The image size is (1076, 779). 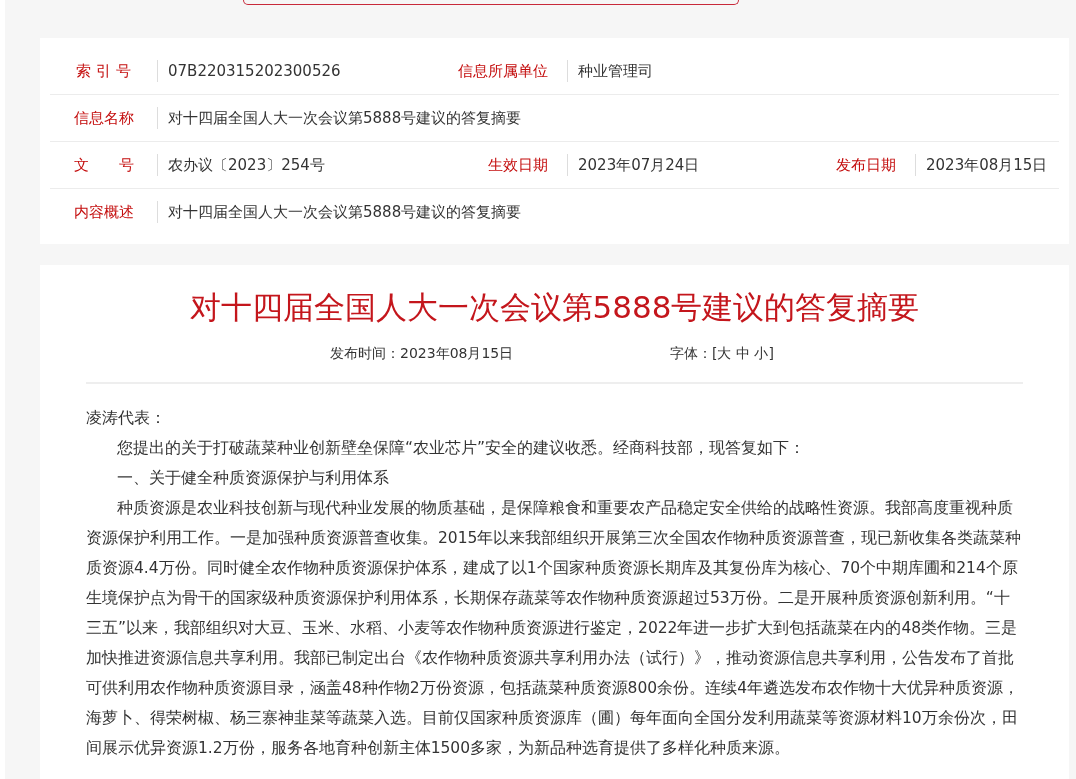 I want to click on paragraph: 凌涛代表：, so click(x=126, y=418).